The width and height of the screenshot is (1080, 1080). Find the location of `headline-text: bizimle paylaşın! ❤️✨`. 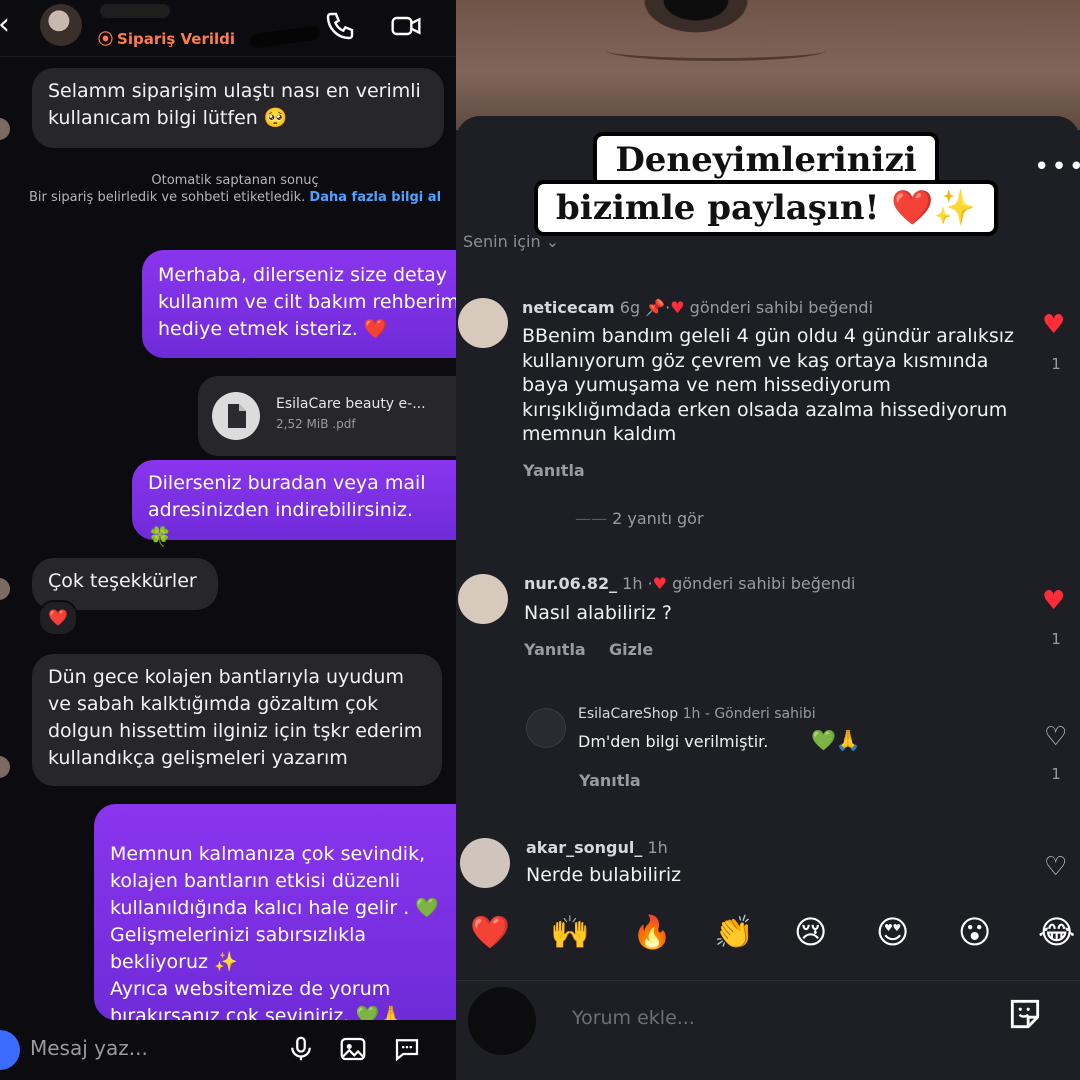

headline-text: bizimle paylaşın! ❤️✨ is located at coordinates (766, 208).